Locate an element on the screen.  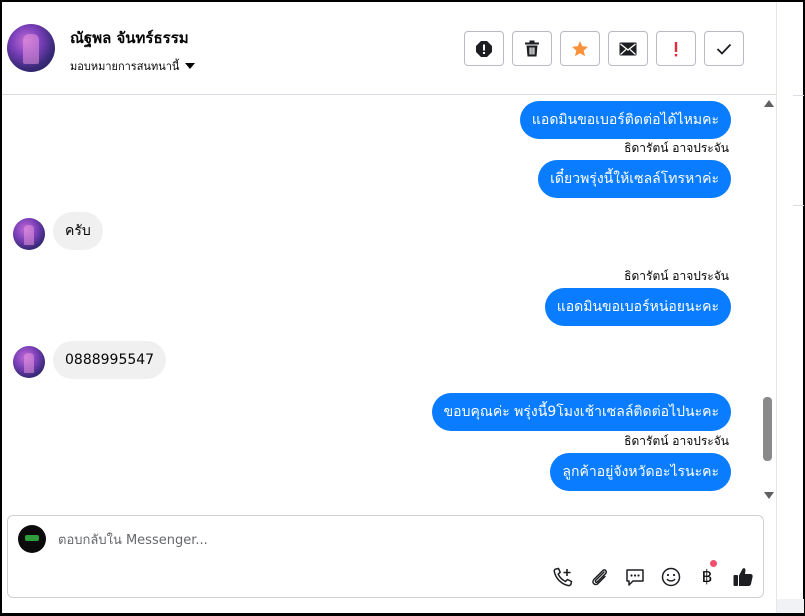
outgoing-message: เดี๋ยวพรุ่งนี้ให้เซลล์โทรหาค่ะ is located at coordinates (634, 179).